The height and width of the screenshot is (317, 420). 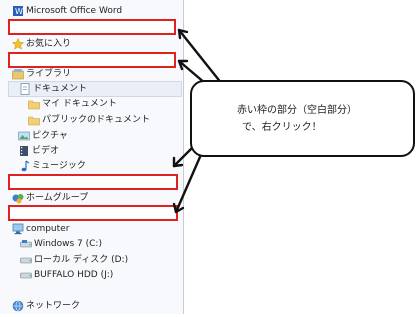 I want to click on instruction-callout: 赤い枠の部分（空白部分） で、右クリック！, so click(x=302, y=118).